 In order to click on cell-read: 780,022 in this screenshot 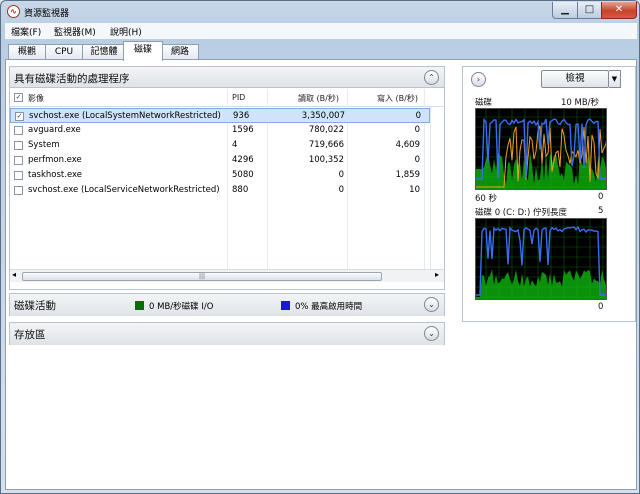, I will do `click(326, 130)`.